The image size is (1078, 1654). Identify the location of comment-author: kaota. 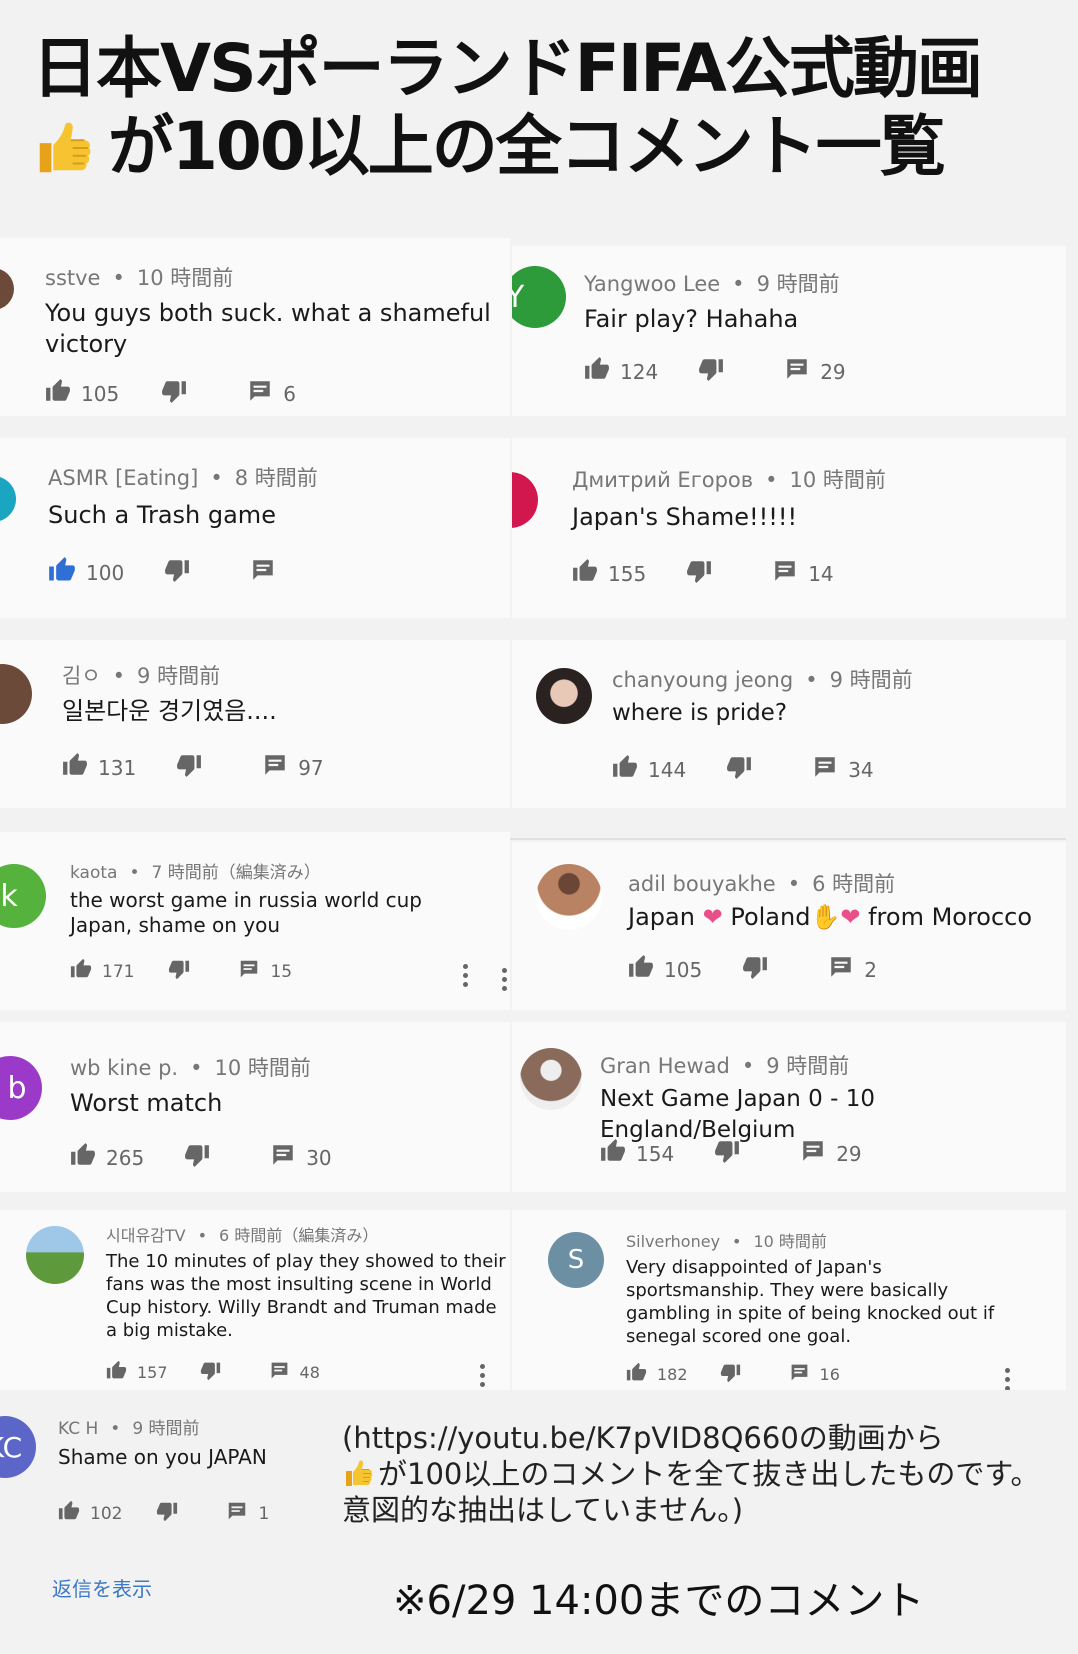
(93, 873).